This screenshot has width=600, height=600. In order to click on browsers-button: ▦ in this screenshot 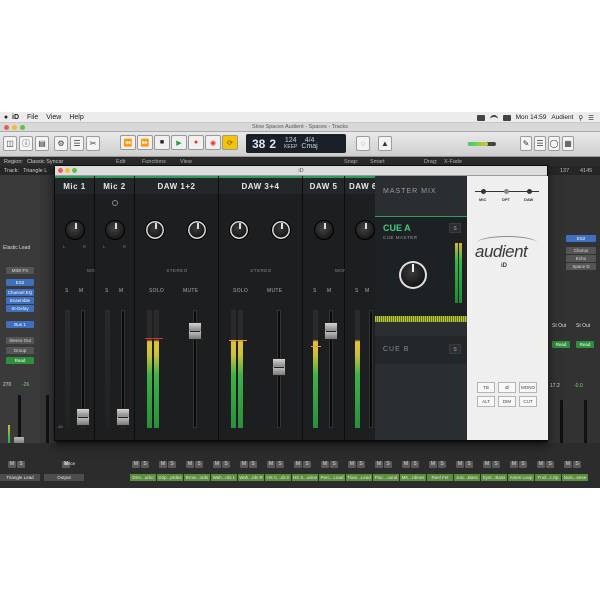, I will do `click(568, 143)`.